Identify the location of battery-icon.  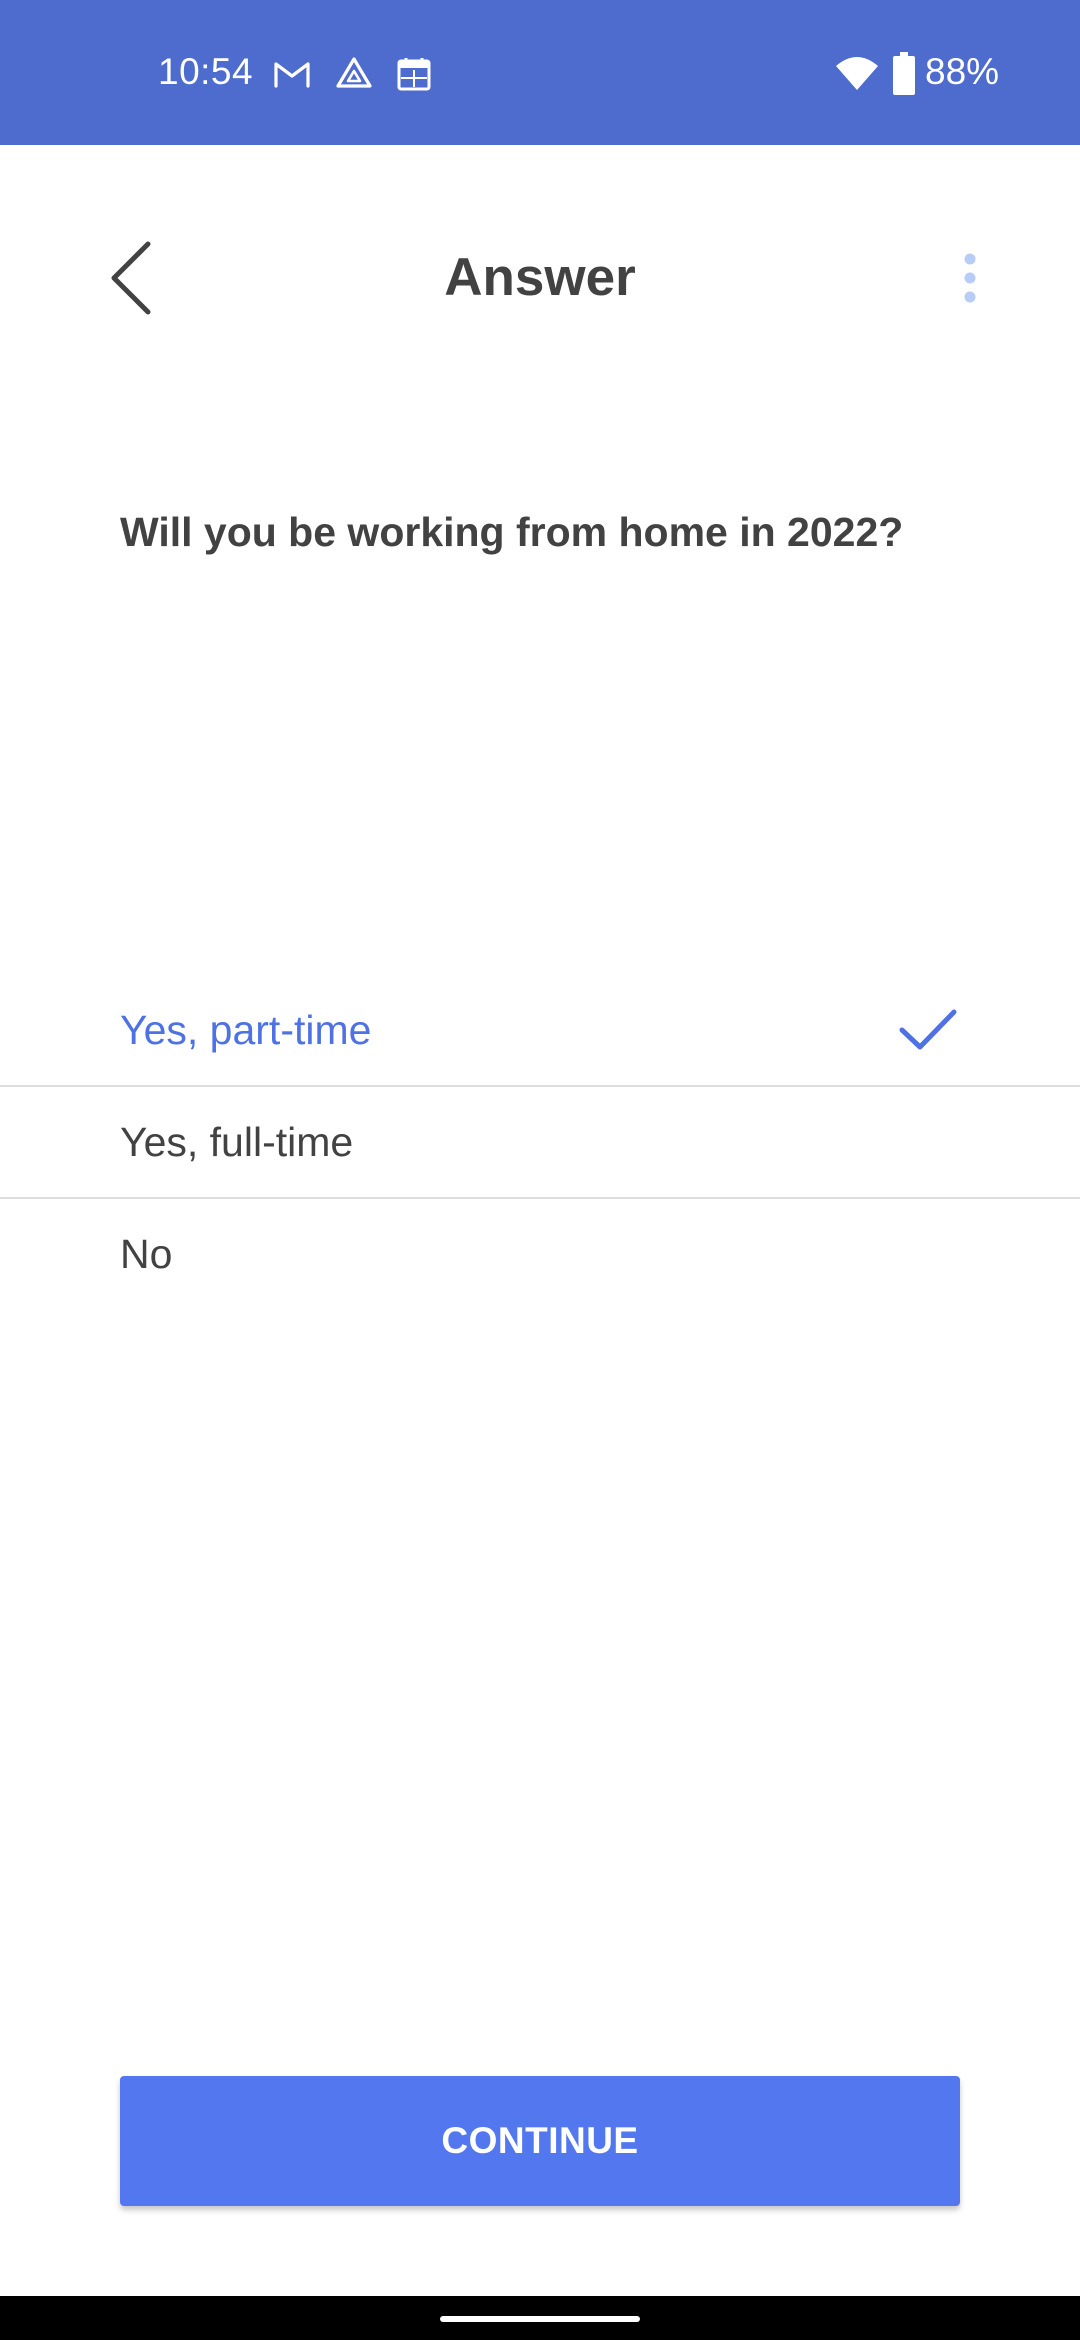
(904, 74).